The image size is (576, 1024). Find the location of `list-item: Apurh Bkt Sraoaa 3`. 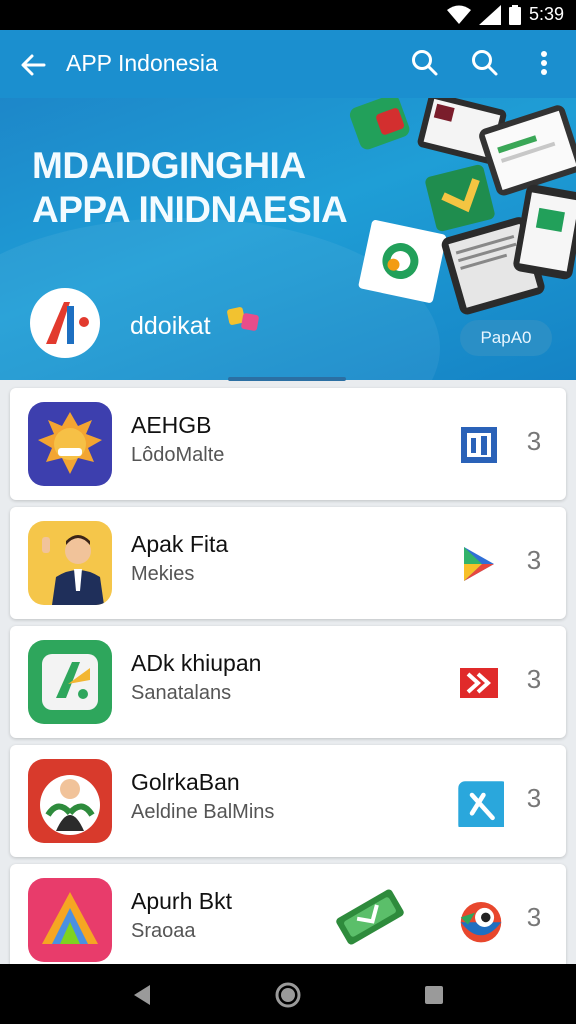

list-item: Apurh Bkt Sraoaa 3 is located at coordinates (288, 920).